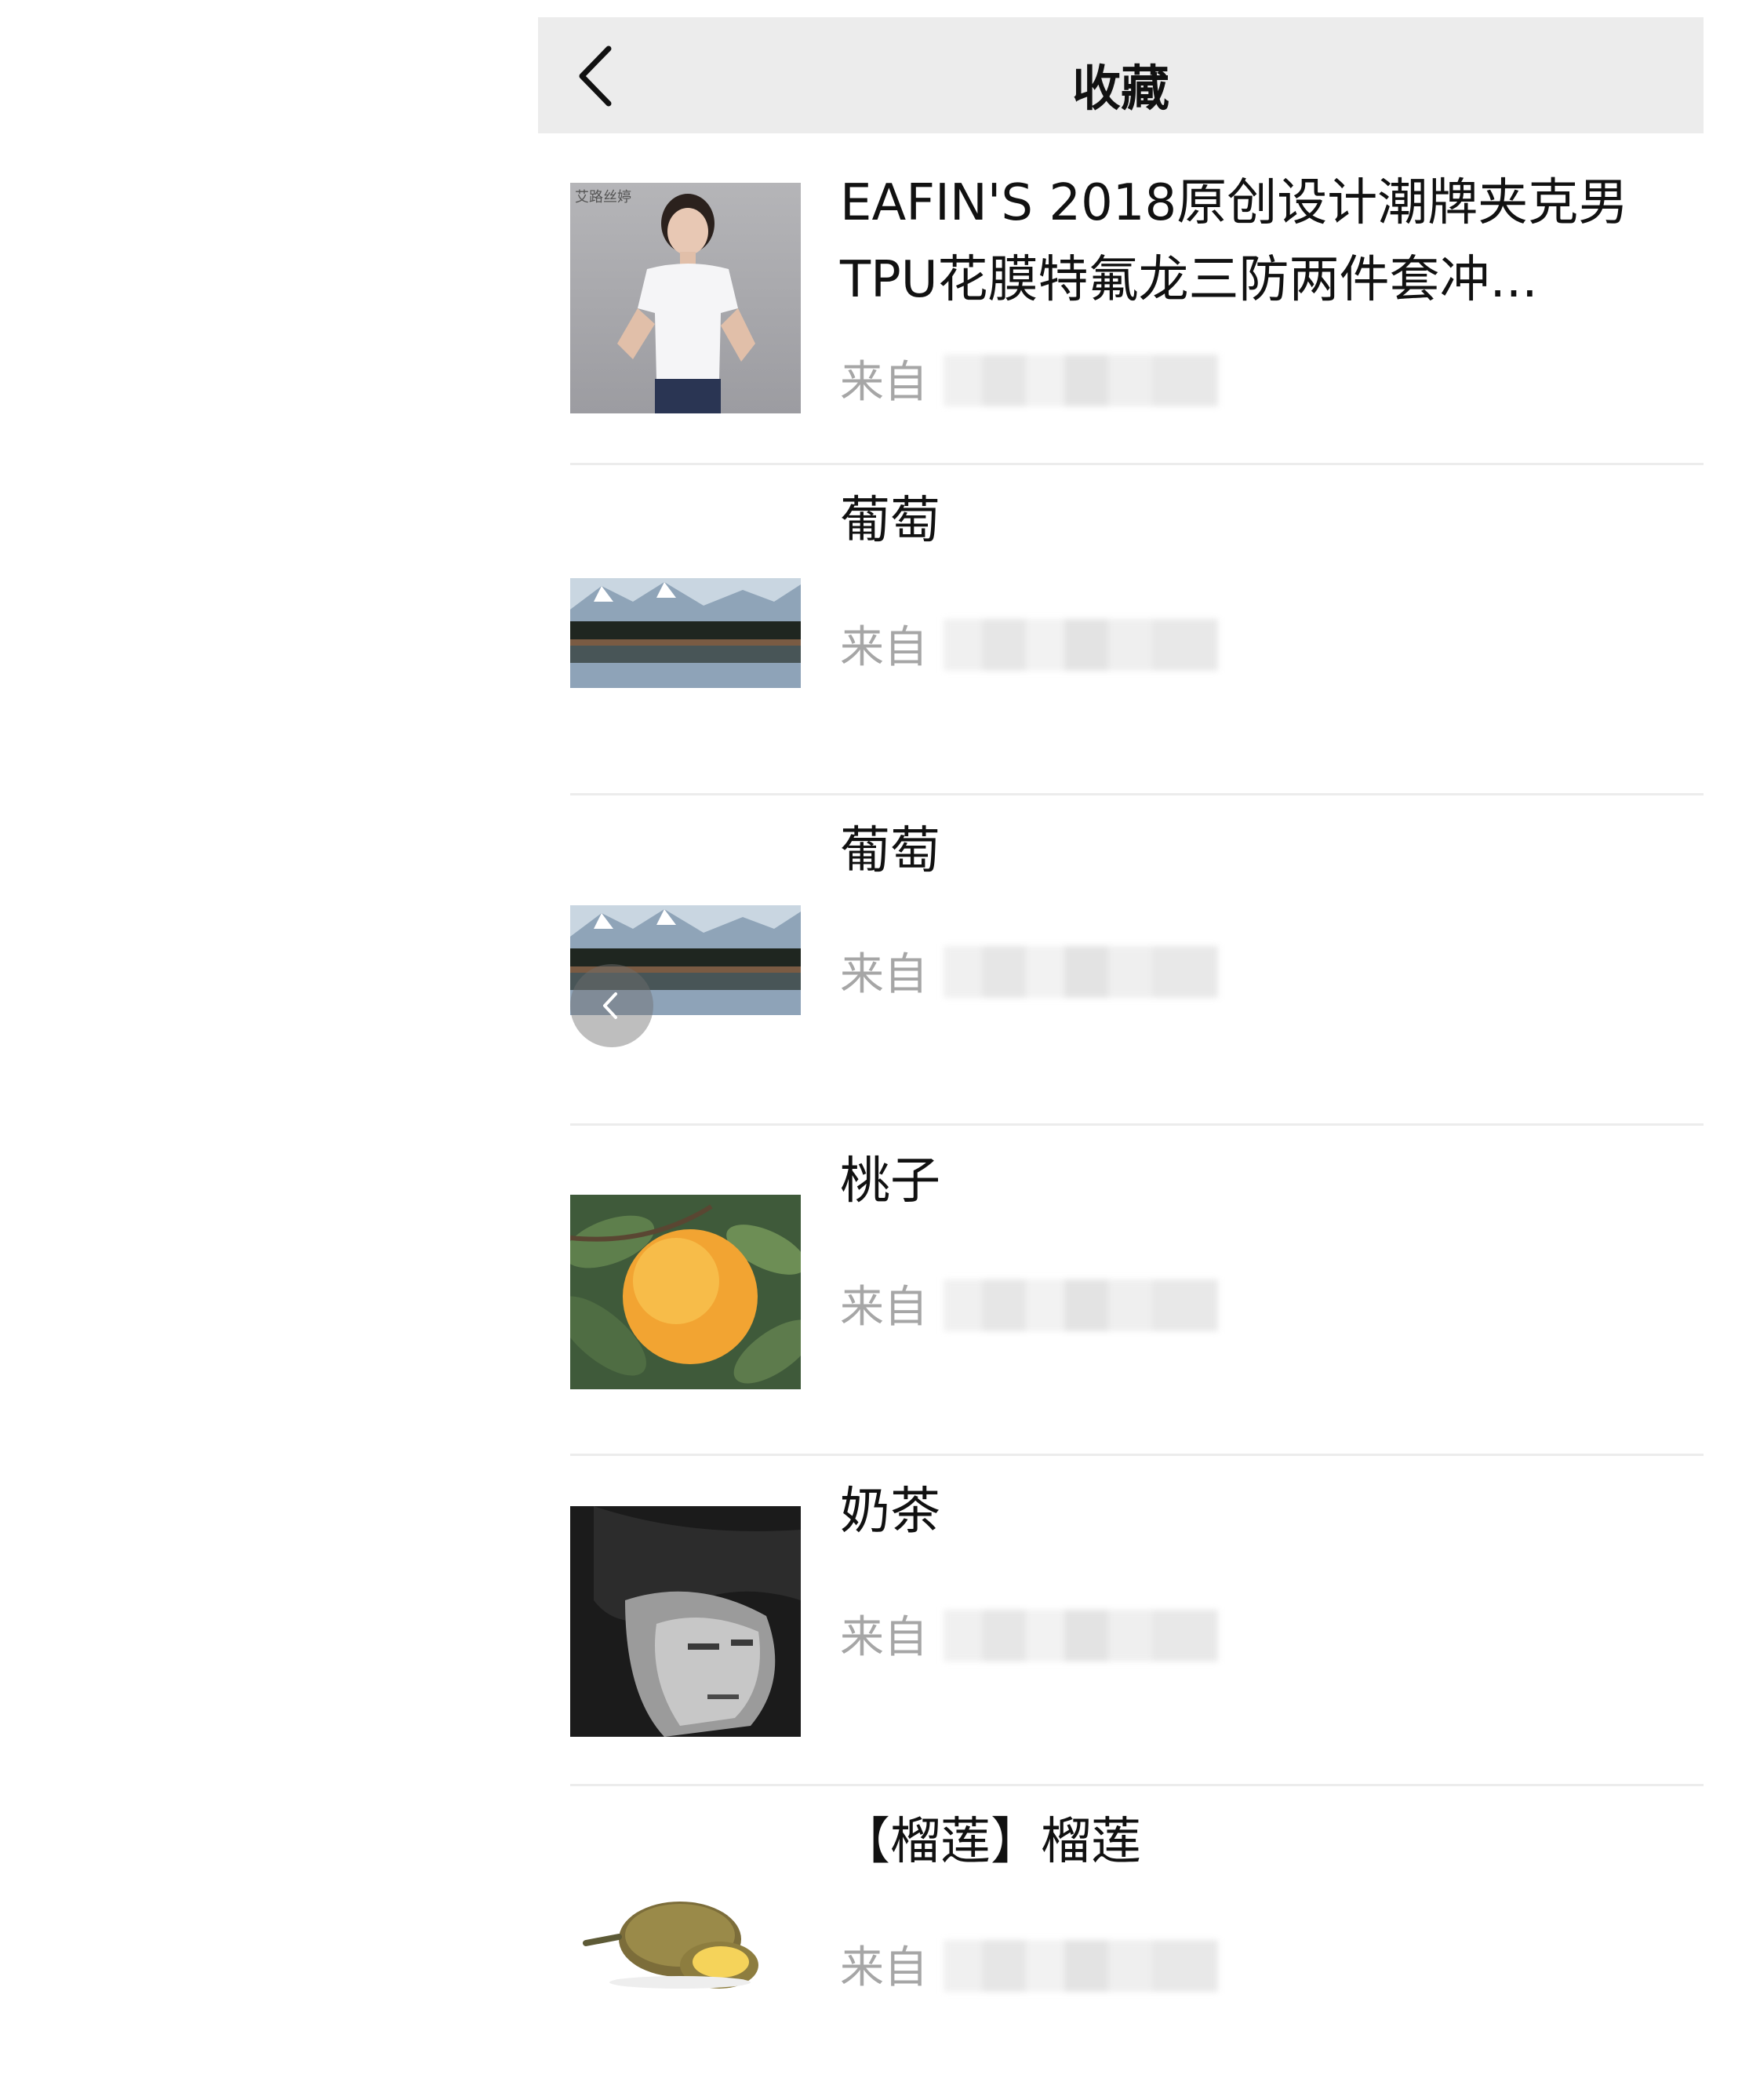  I want to click on nav-bar: 收藏, so click(1121, 75).